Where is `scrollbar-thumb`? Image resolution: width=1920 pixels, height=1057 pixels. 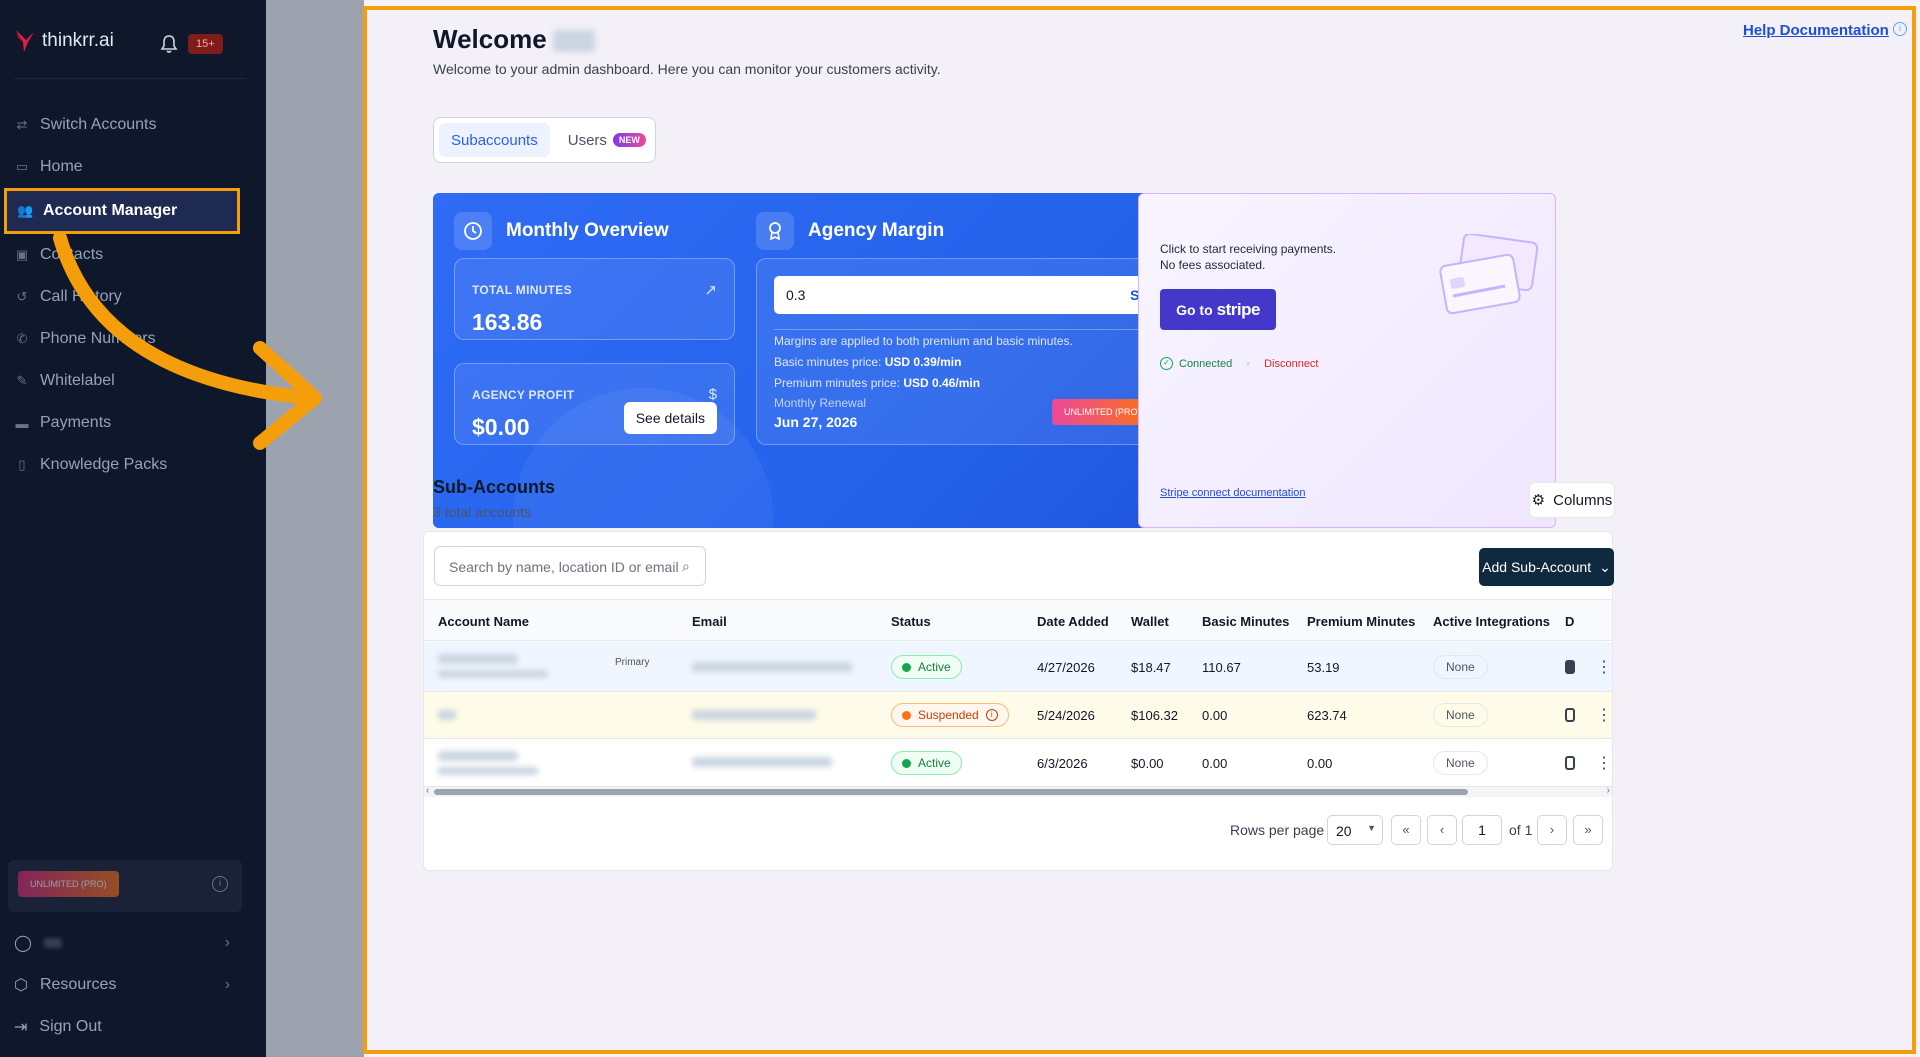
scrollbar-thumb is located at coordinates (951, 792).